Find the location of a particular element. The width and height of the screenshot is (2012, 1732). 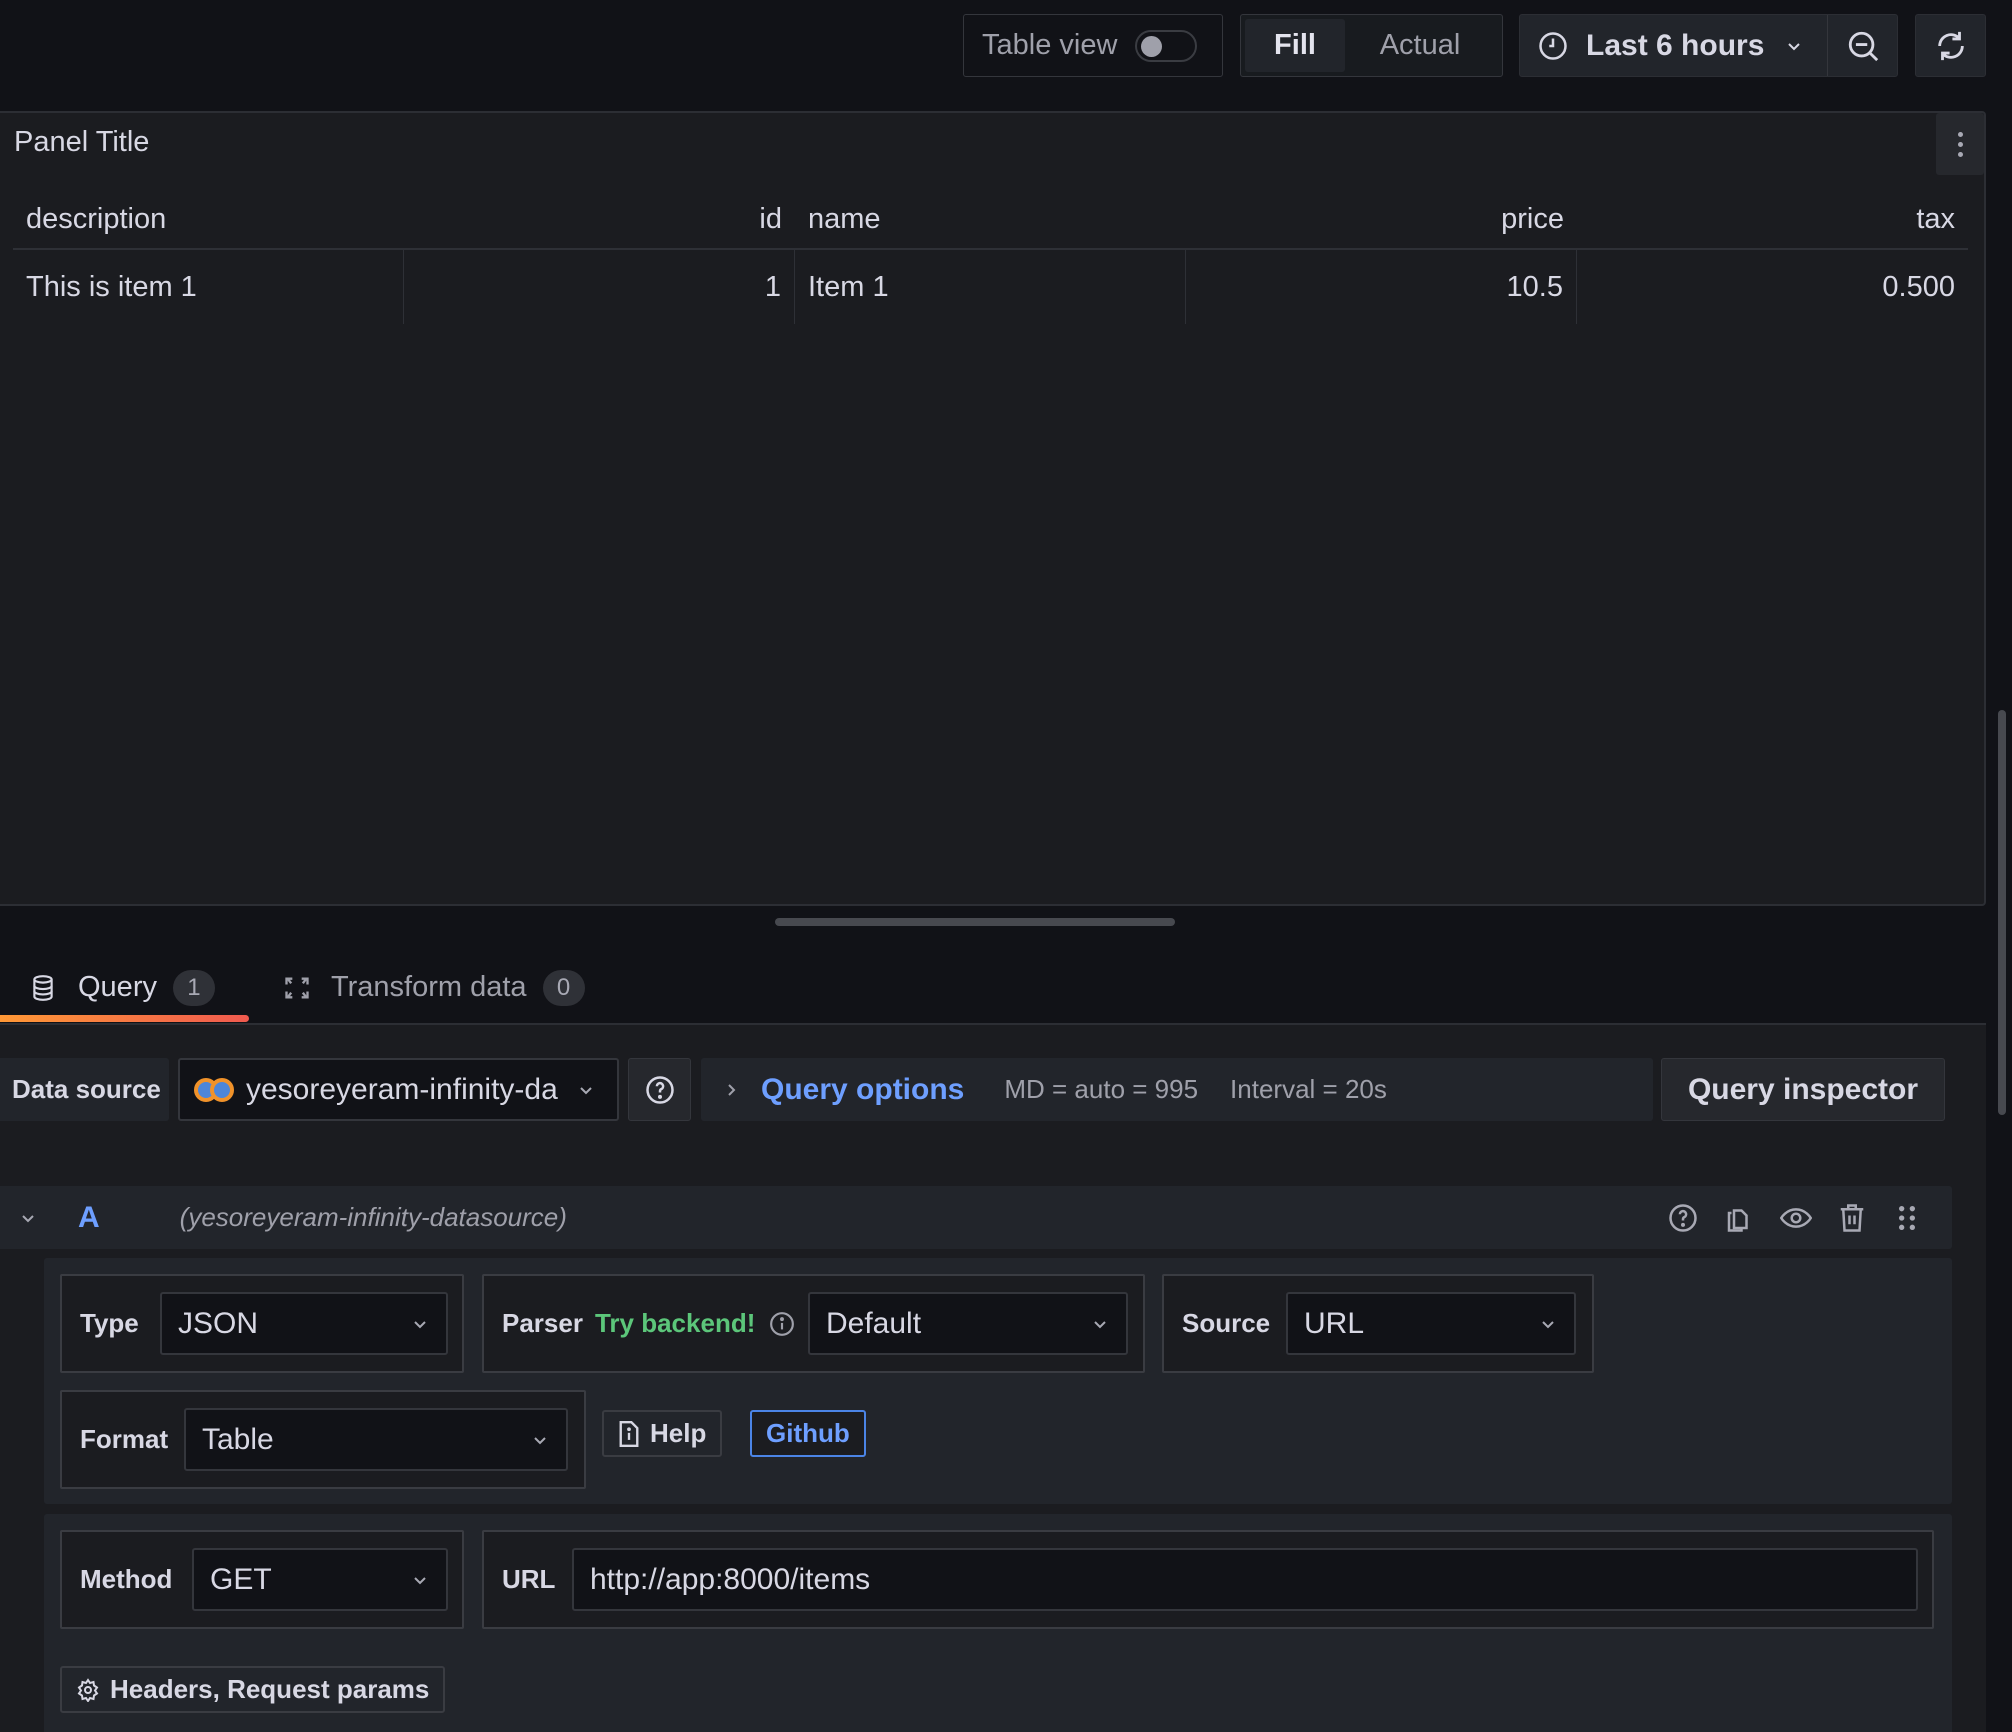

zoom-out-icon is located at coordinates (1863, 46).